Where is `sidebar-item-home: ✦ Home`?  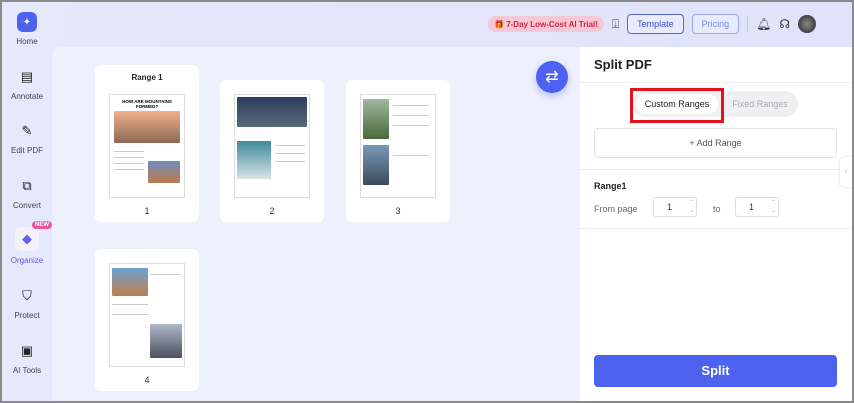
sidebar-item-home: ✦ Home is located at coordinates (27, 29).